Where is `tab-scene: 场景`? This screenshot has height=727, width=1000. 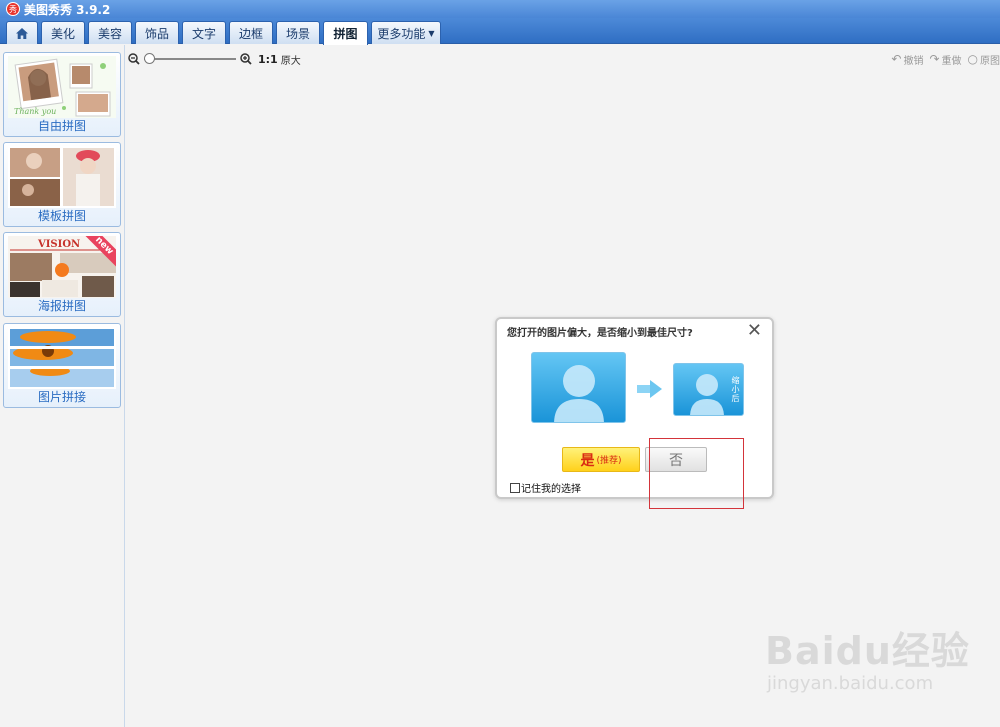 tab-scene: 场景 is located at coordinates (298, 32).